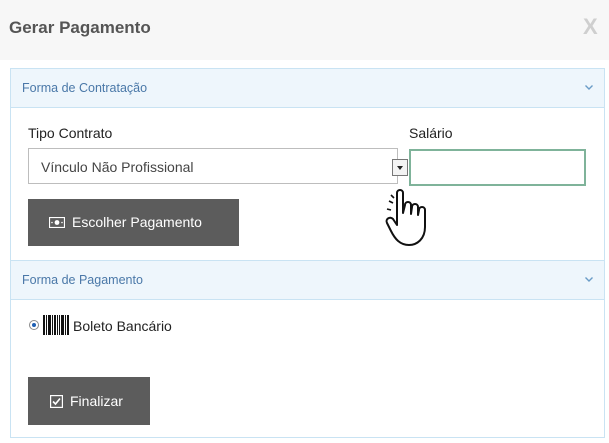 The width and height of the screenshot is (609, 443). I want to click on check-square-icon, so click(56, 401).